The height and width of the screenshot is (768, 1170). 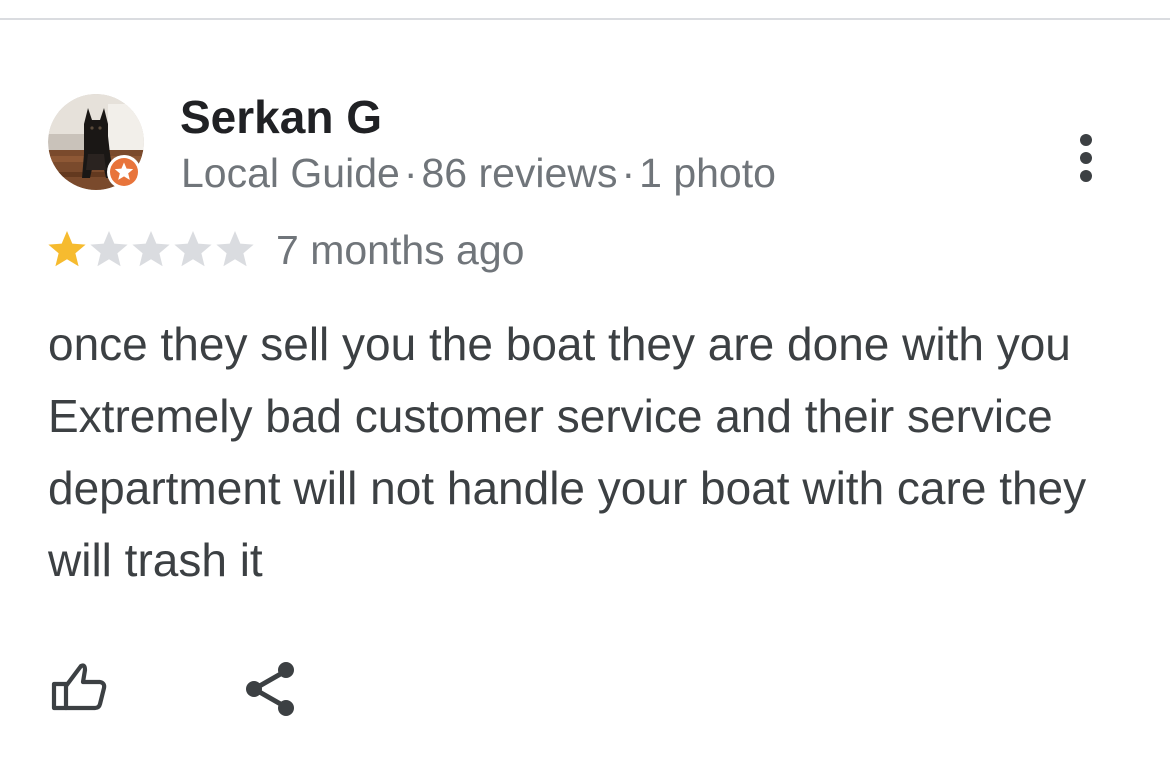 I want to click on review-date: 7 months ago, so click(x=400, y=250).